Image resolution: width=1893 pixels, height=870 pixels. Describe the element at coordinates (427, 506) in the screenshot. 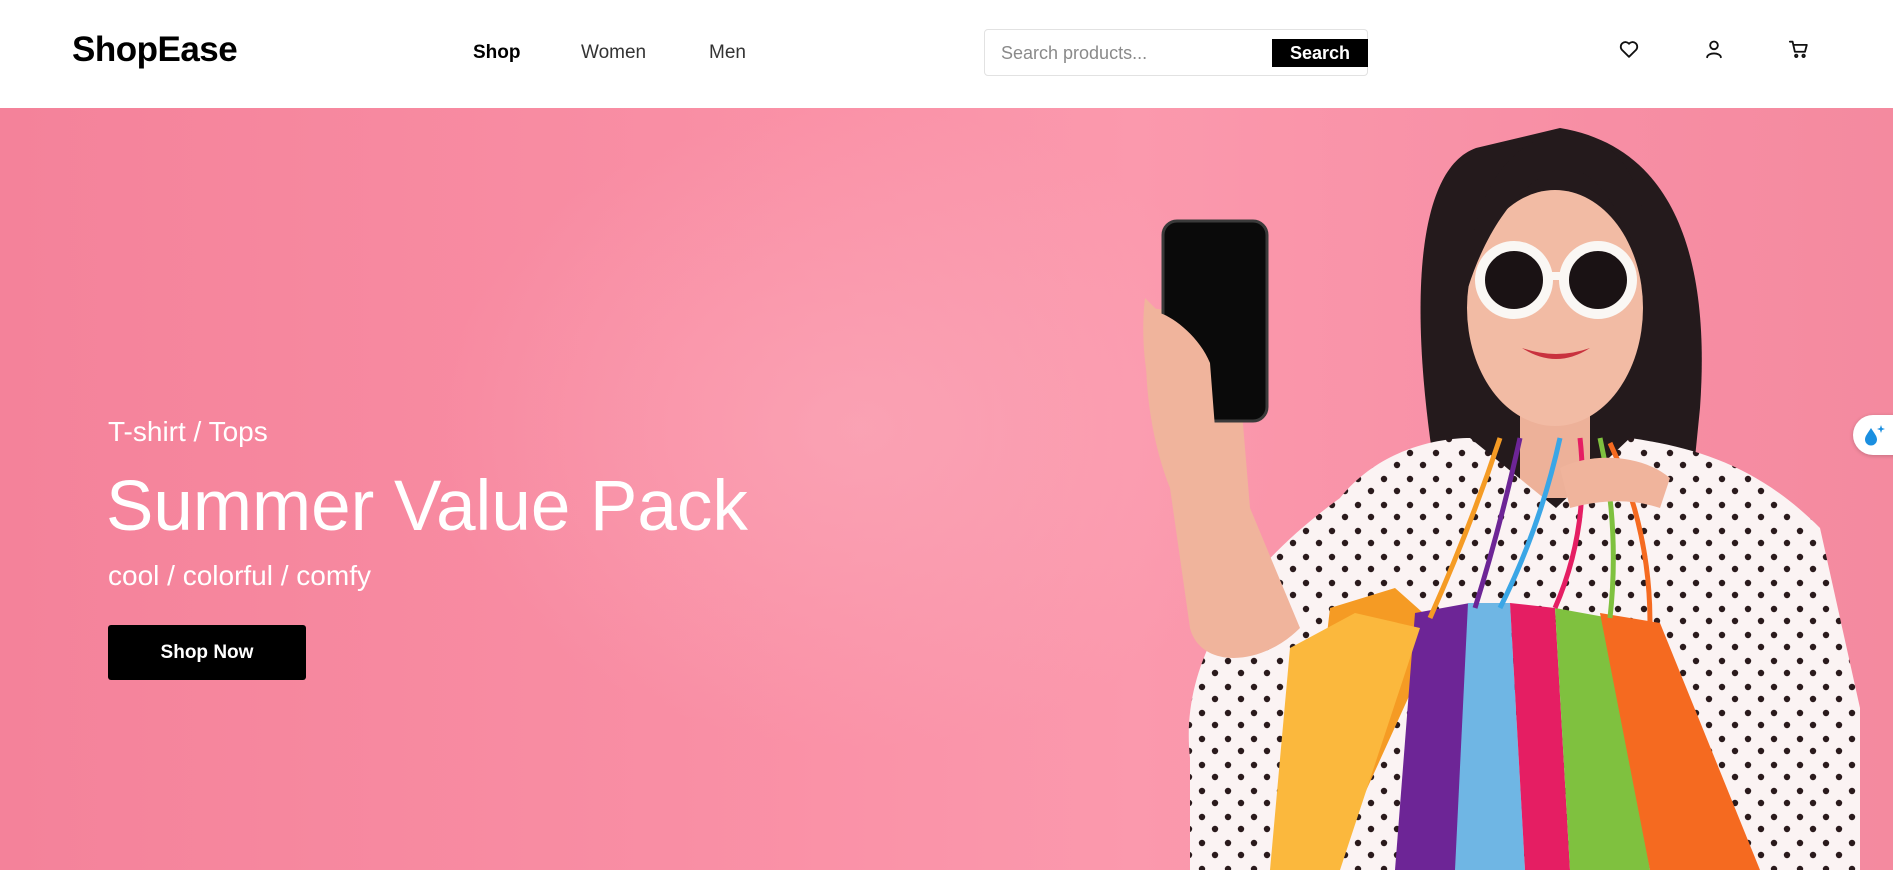

I see `hero-title: Summer Value Pack` at that location.